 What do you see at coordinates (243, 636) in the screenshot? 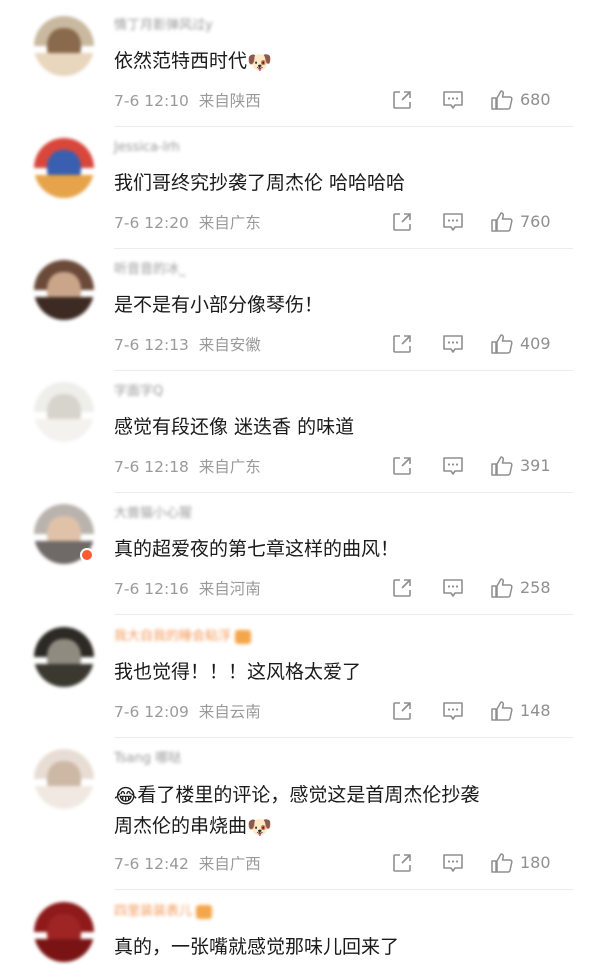
I see `member-badge-icon` at bounding box center [243, 636].